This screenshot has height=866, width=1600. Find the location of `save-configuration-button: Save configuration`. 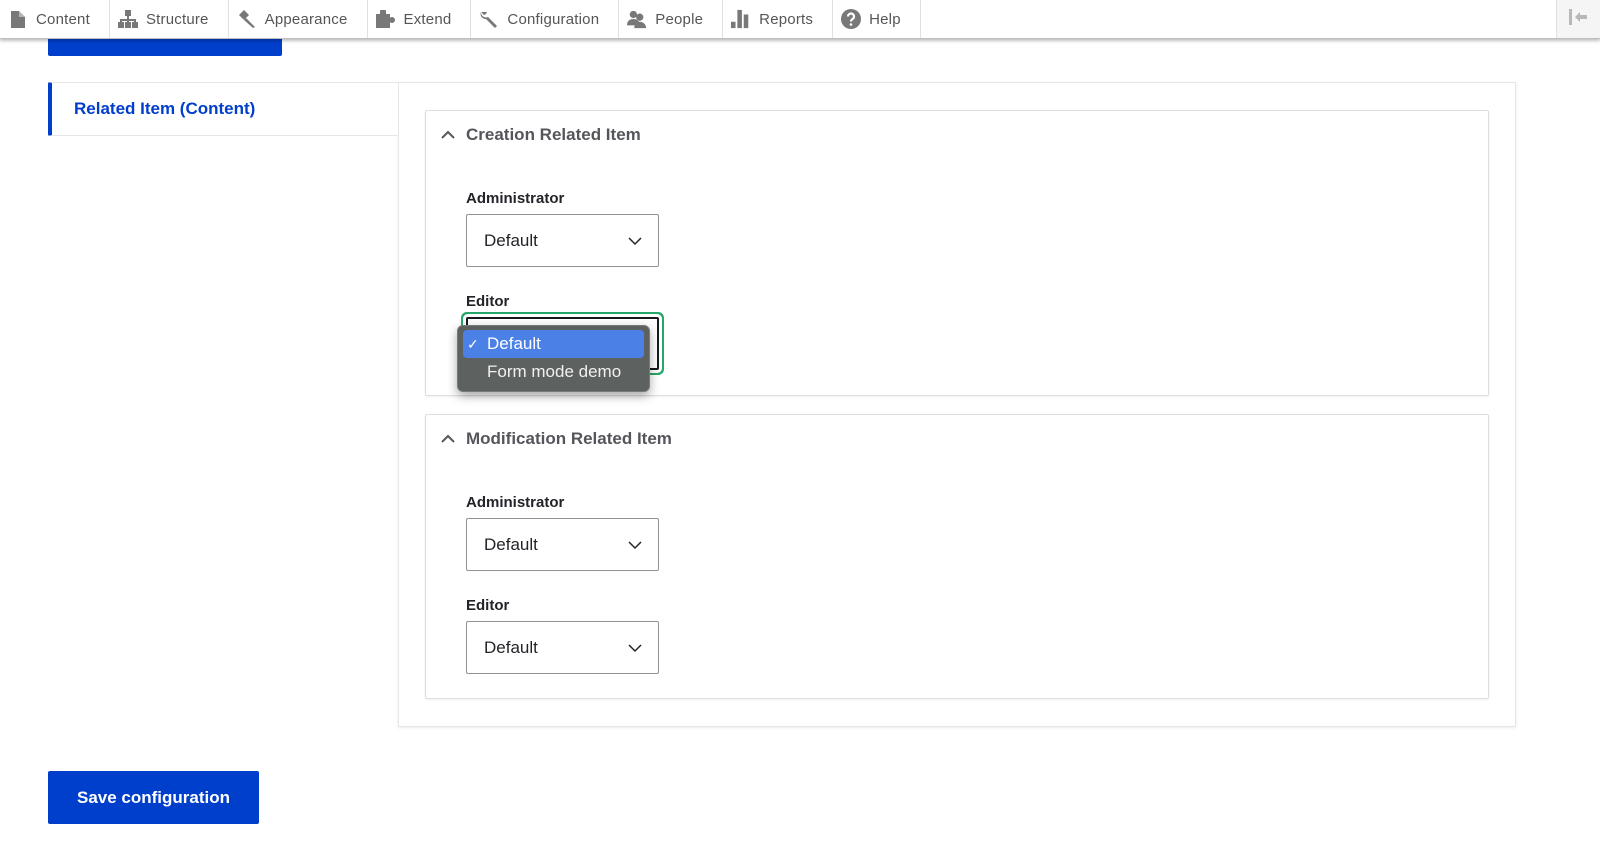

save-configuration-button: Save configuration is located at coordinates (153, 797).